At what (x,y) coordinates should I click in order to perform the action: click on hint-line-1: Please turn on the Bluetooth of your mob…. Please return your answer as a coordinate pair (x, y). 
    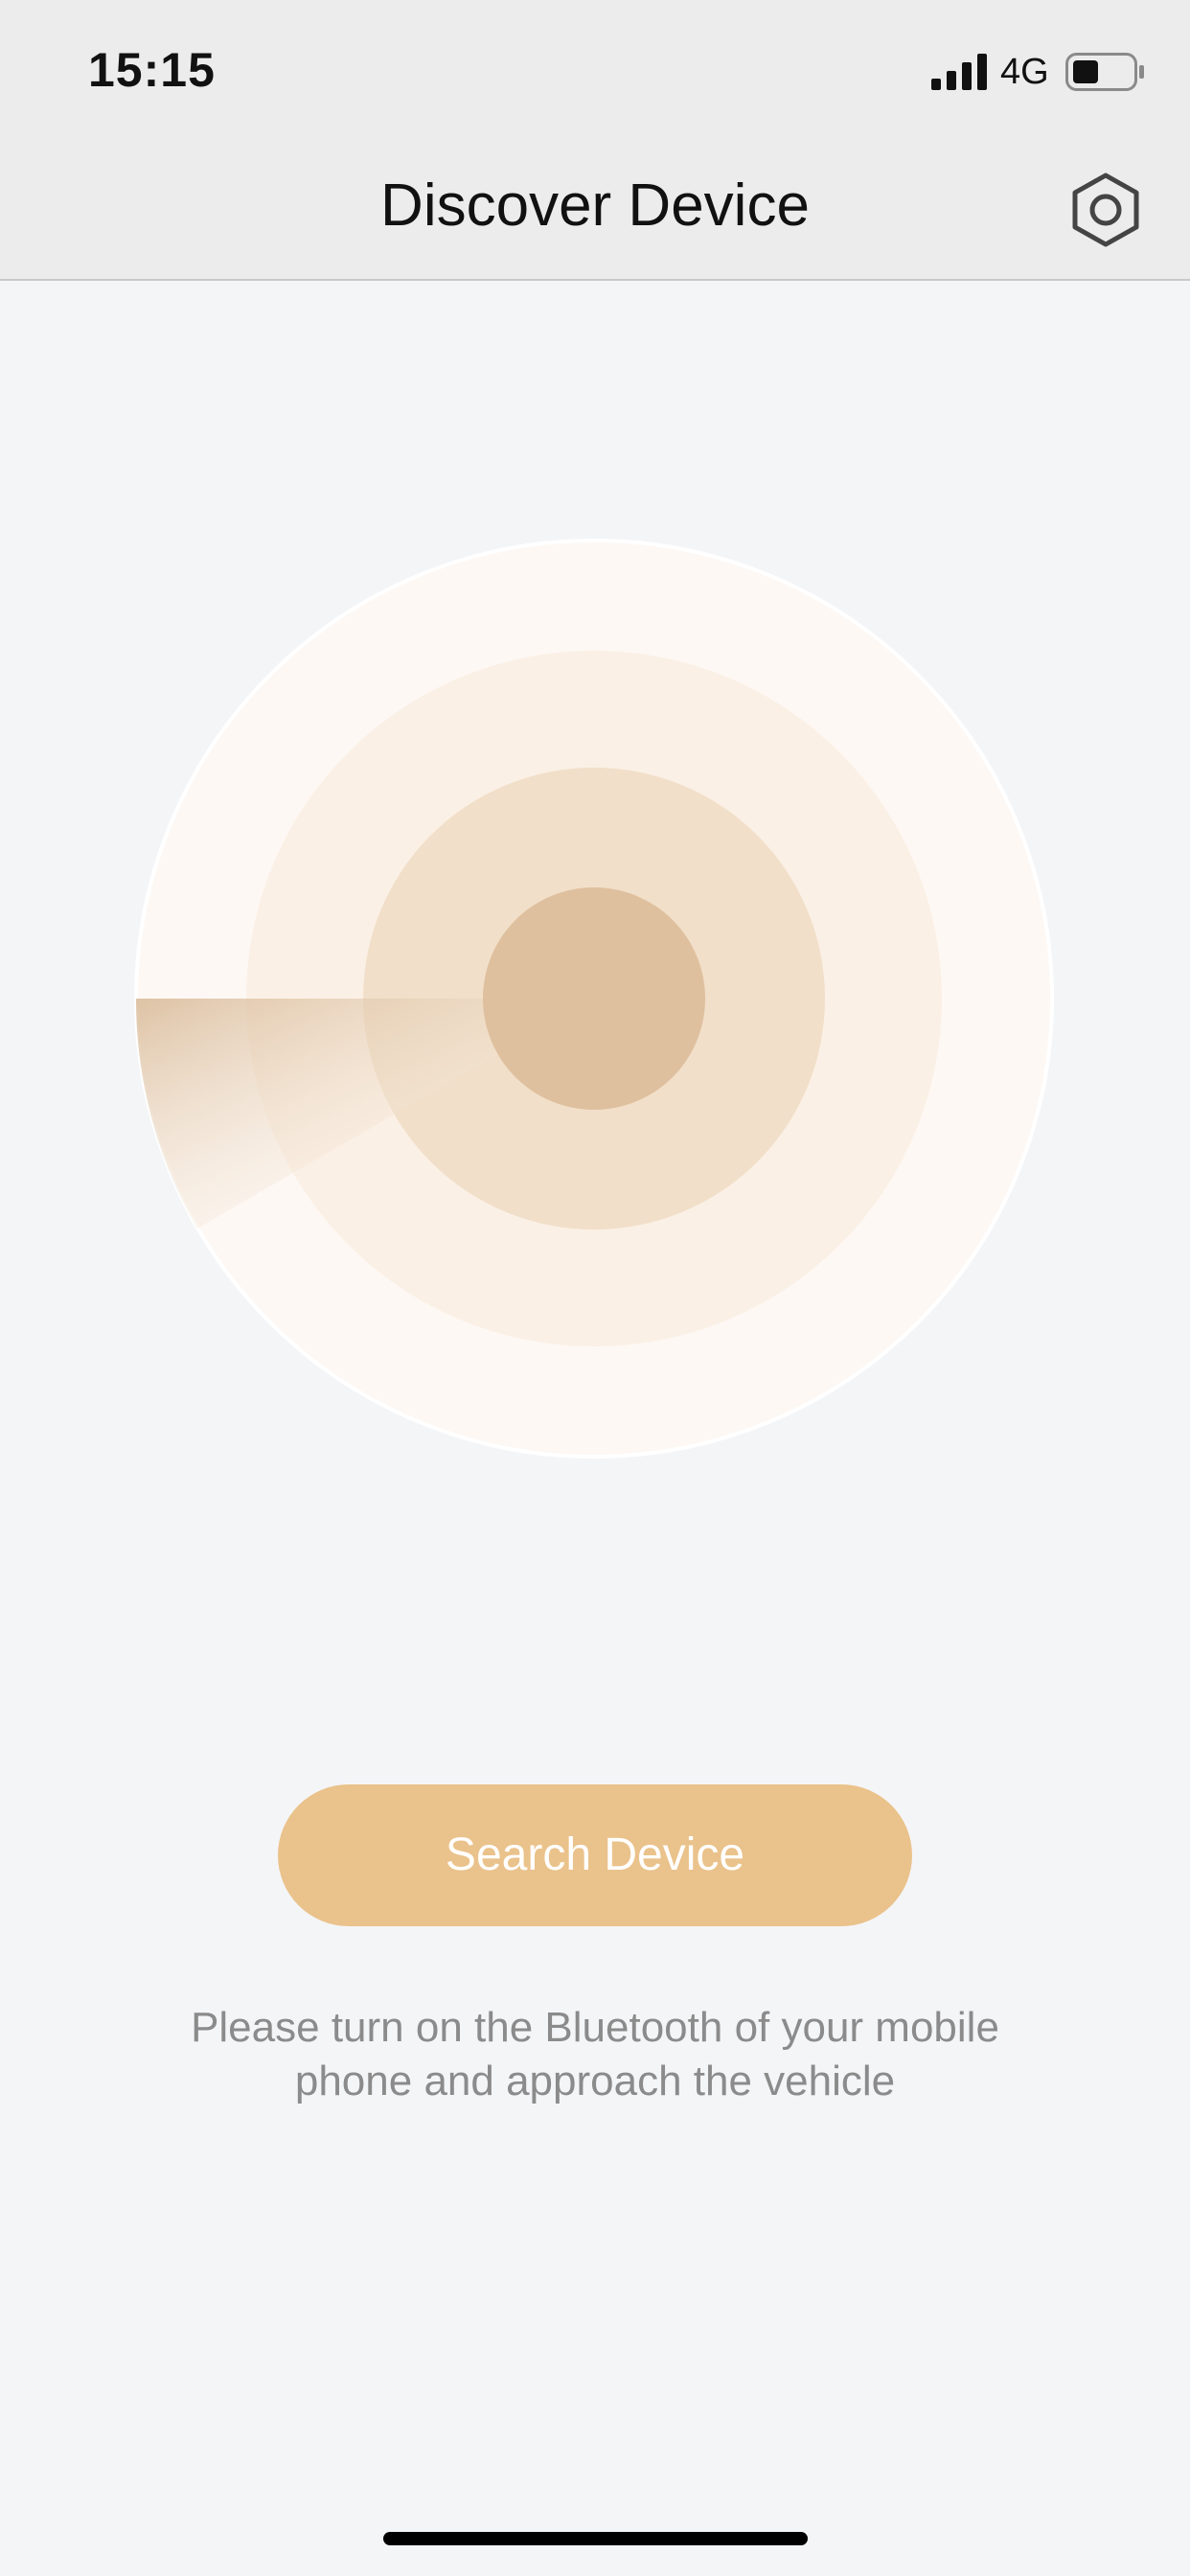
    Looking at the image, I should click on (595, 2027).